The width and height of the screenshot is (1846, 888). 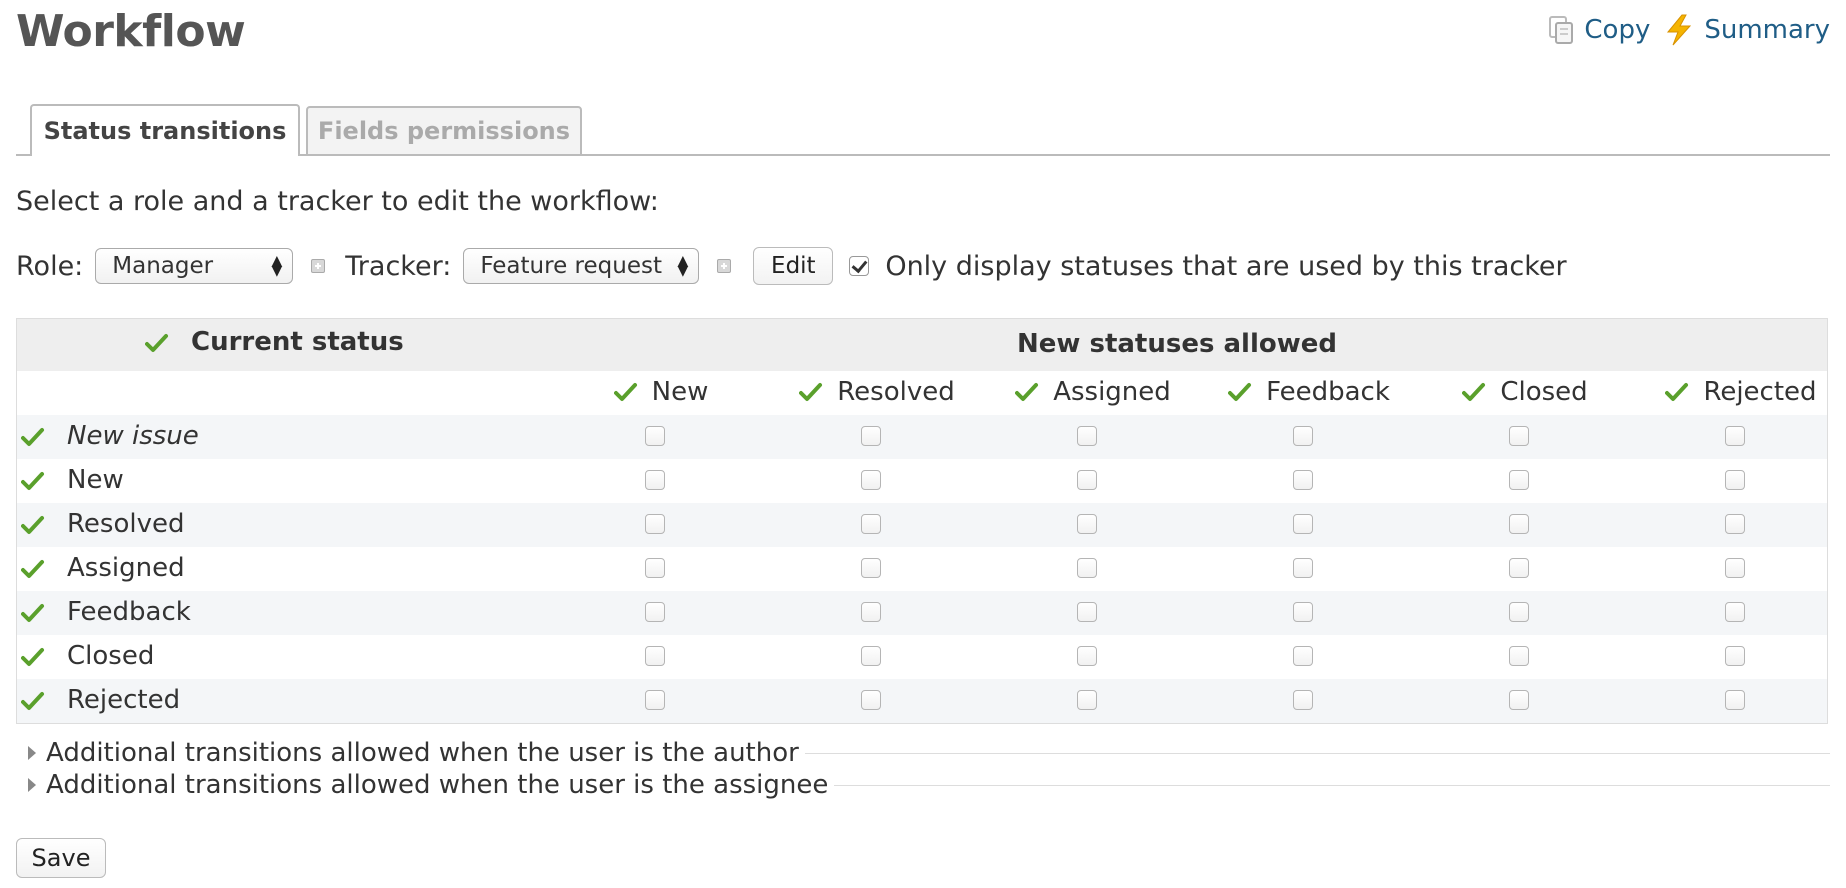 What do you see at coordinates (398, 266) in the screenshot?
I see `tracker-label: Tracker:` at bounding box center [398, 266].